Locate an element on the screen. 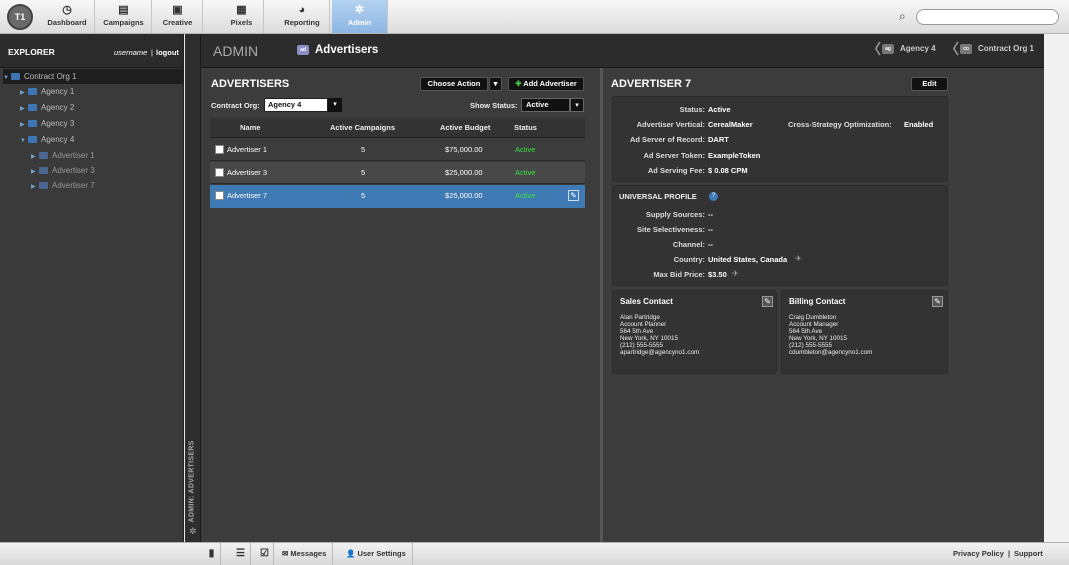  site-selectiveness-label: Site Selectiveness: is located at coordinates (671, 229).